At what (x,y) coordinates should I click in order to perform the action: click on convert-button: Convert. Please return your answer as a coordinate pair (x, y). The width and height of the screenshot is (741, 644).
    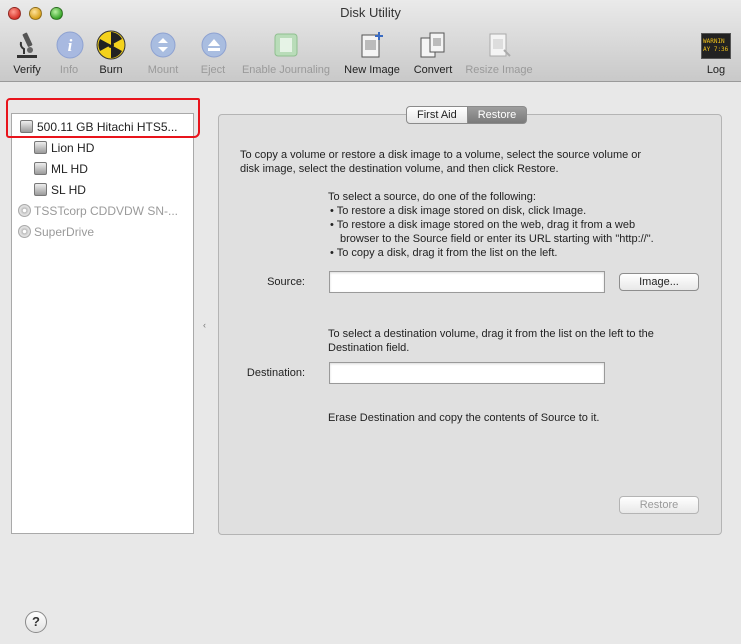
    Looking at the image, I should click on (433, 54).